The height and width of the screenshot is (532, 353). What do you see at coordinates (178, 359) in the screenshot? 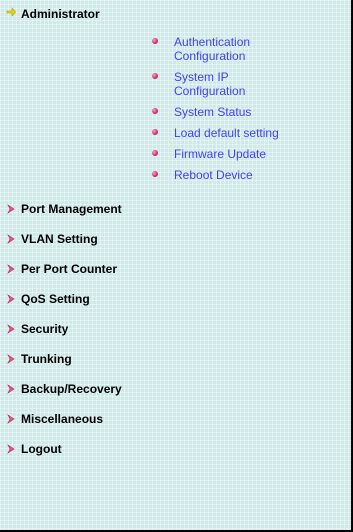
I see `menu-section-trunking: Trunking` at bounding box center [178, 359].